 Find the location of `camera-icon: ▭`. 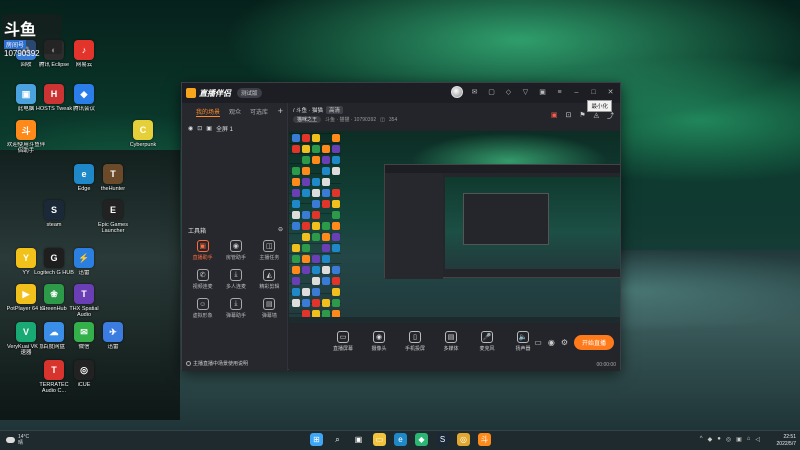

camera-icon: ▭ is located at coordinates (538, 342).